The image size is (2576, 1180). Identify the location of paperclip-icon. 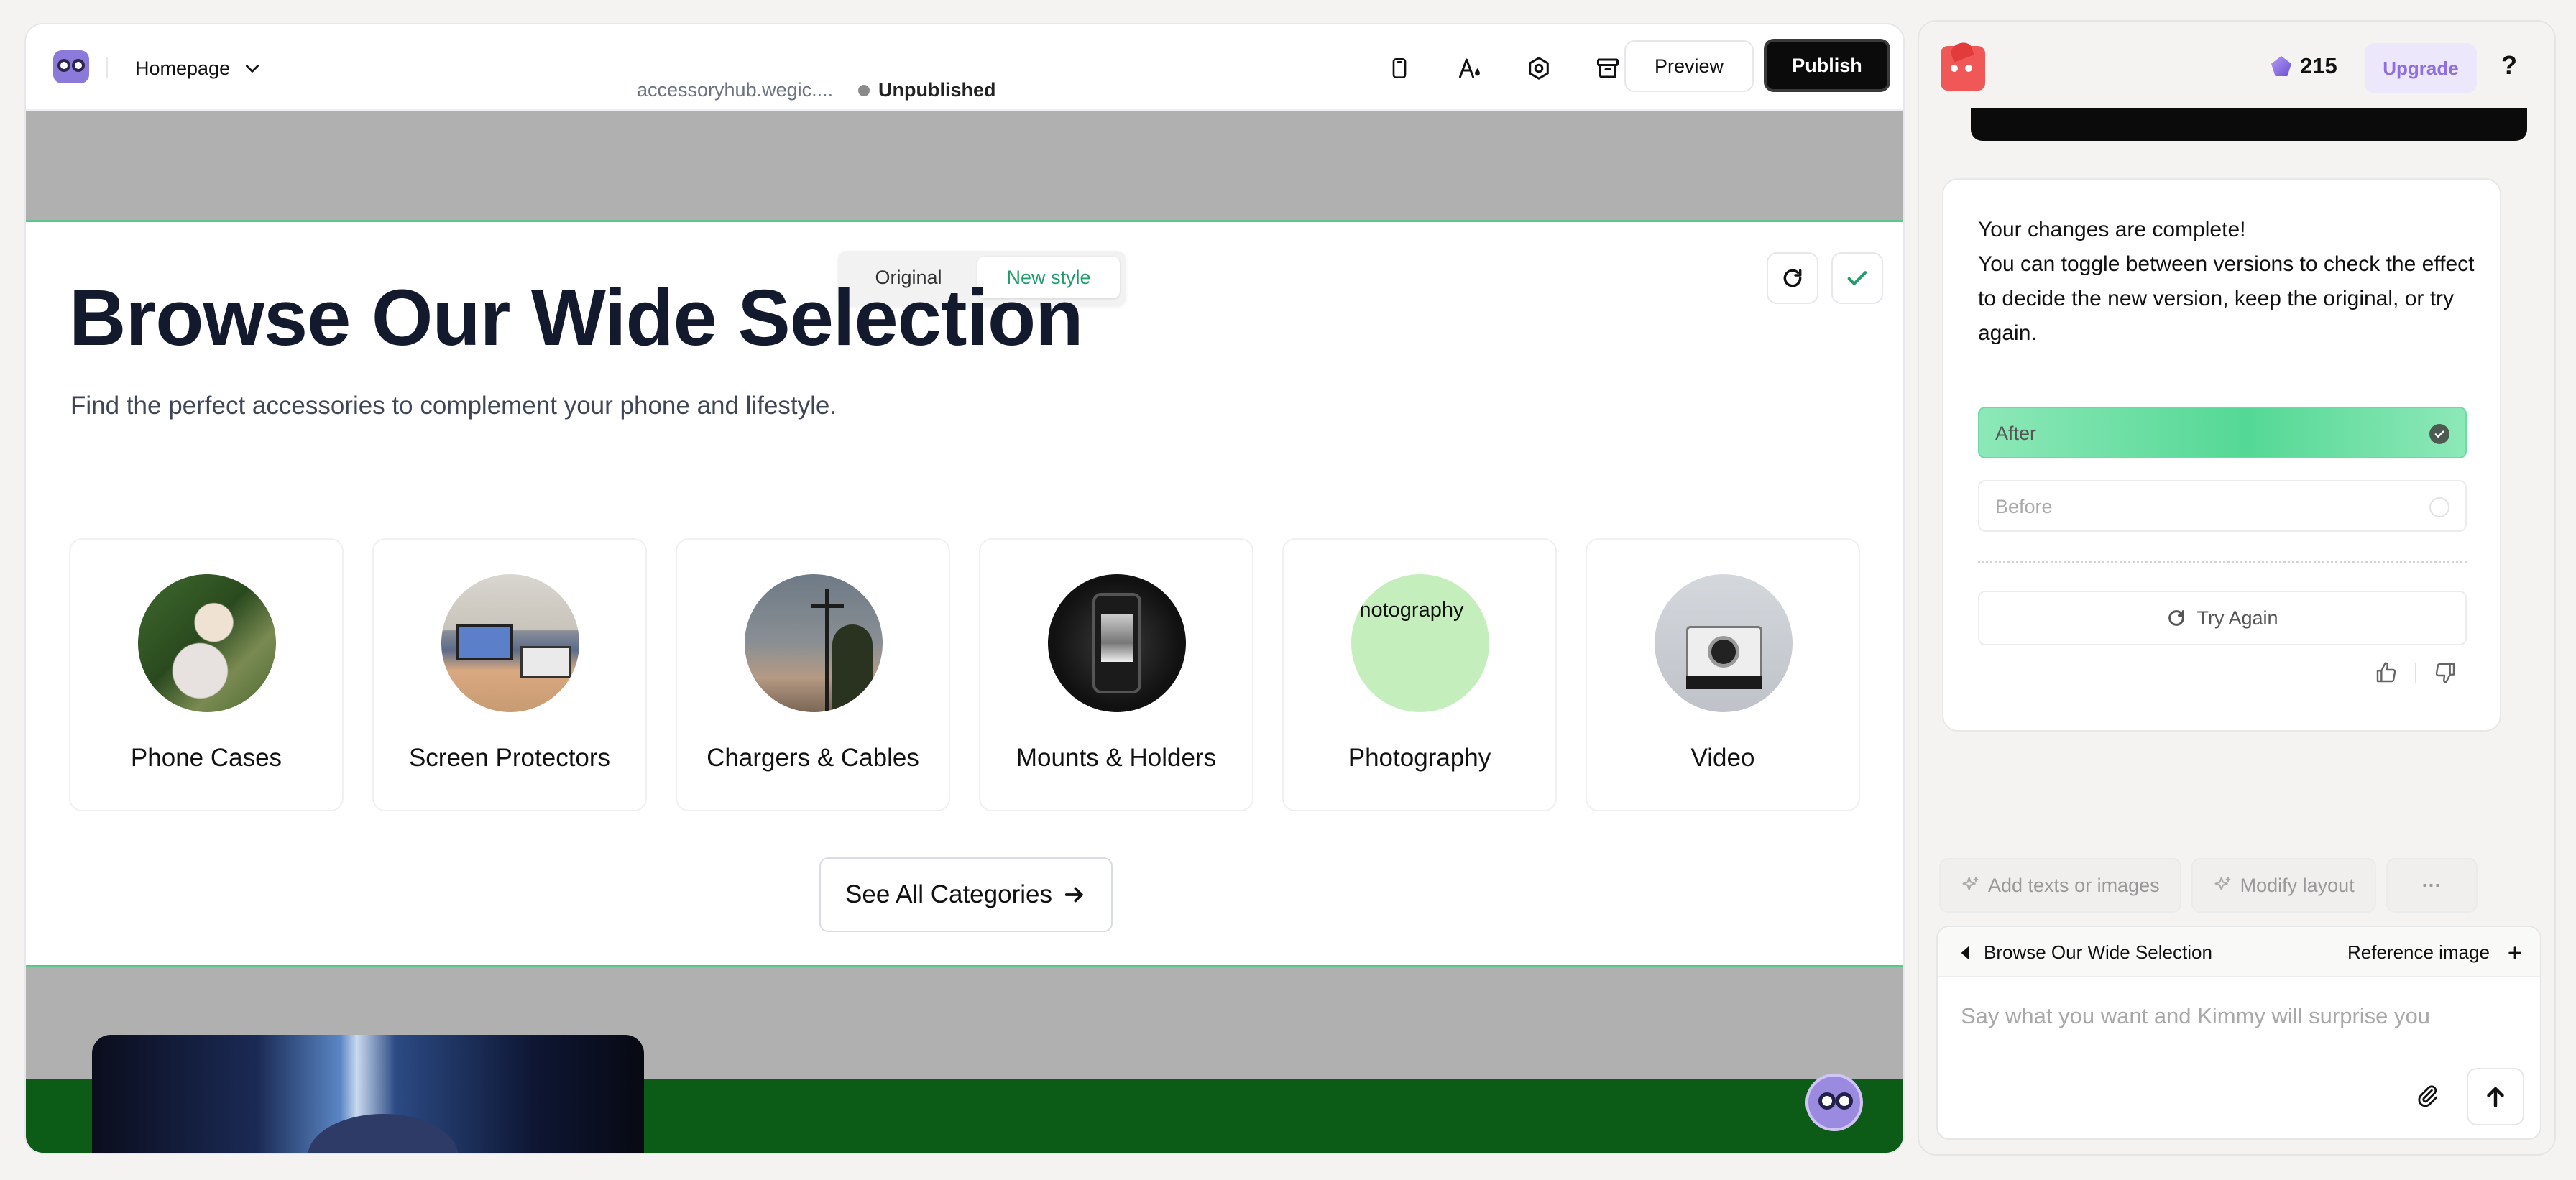
(2427, 1096).